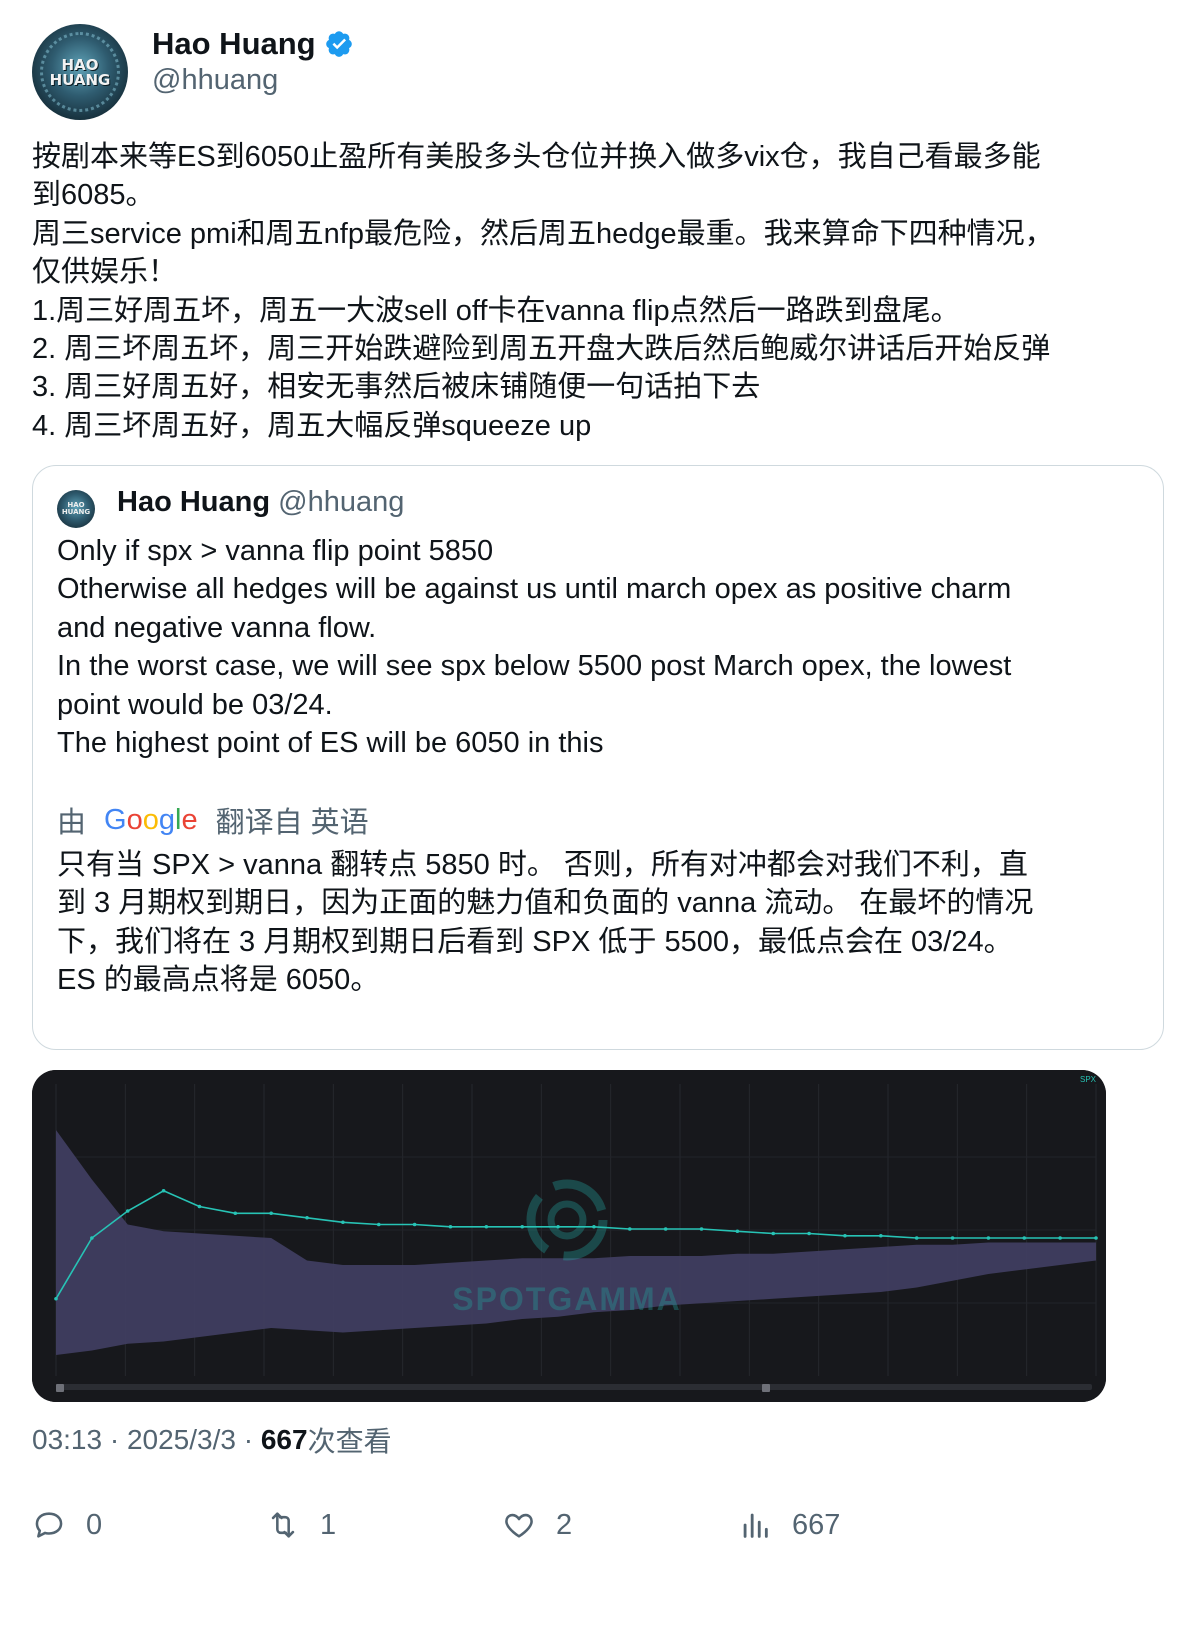  I want to click on translation-prefix: 由, so click(72, 823).